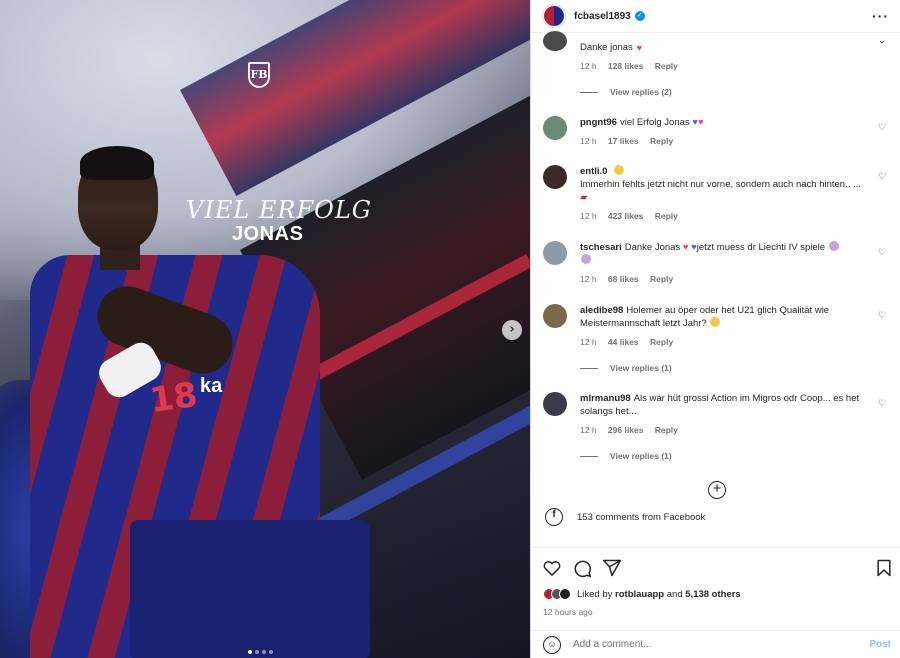 The height and width of the screenshot is (658, 900). What do you see at coordinates (117, 163) in the screenshot?
I see `player-hair` at bounding box center [117, 163].